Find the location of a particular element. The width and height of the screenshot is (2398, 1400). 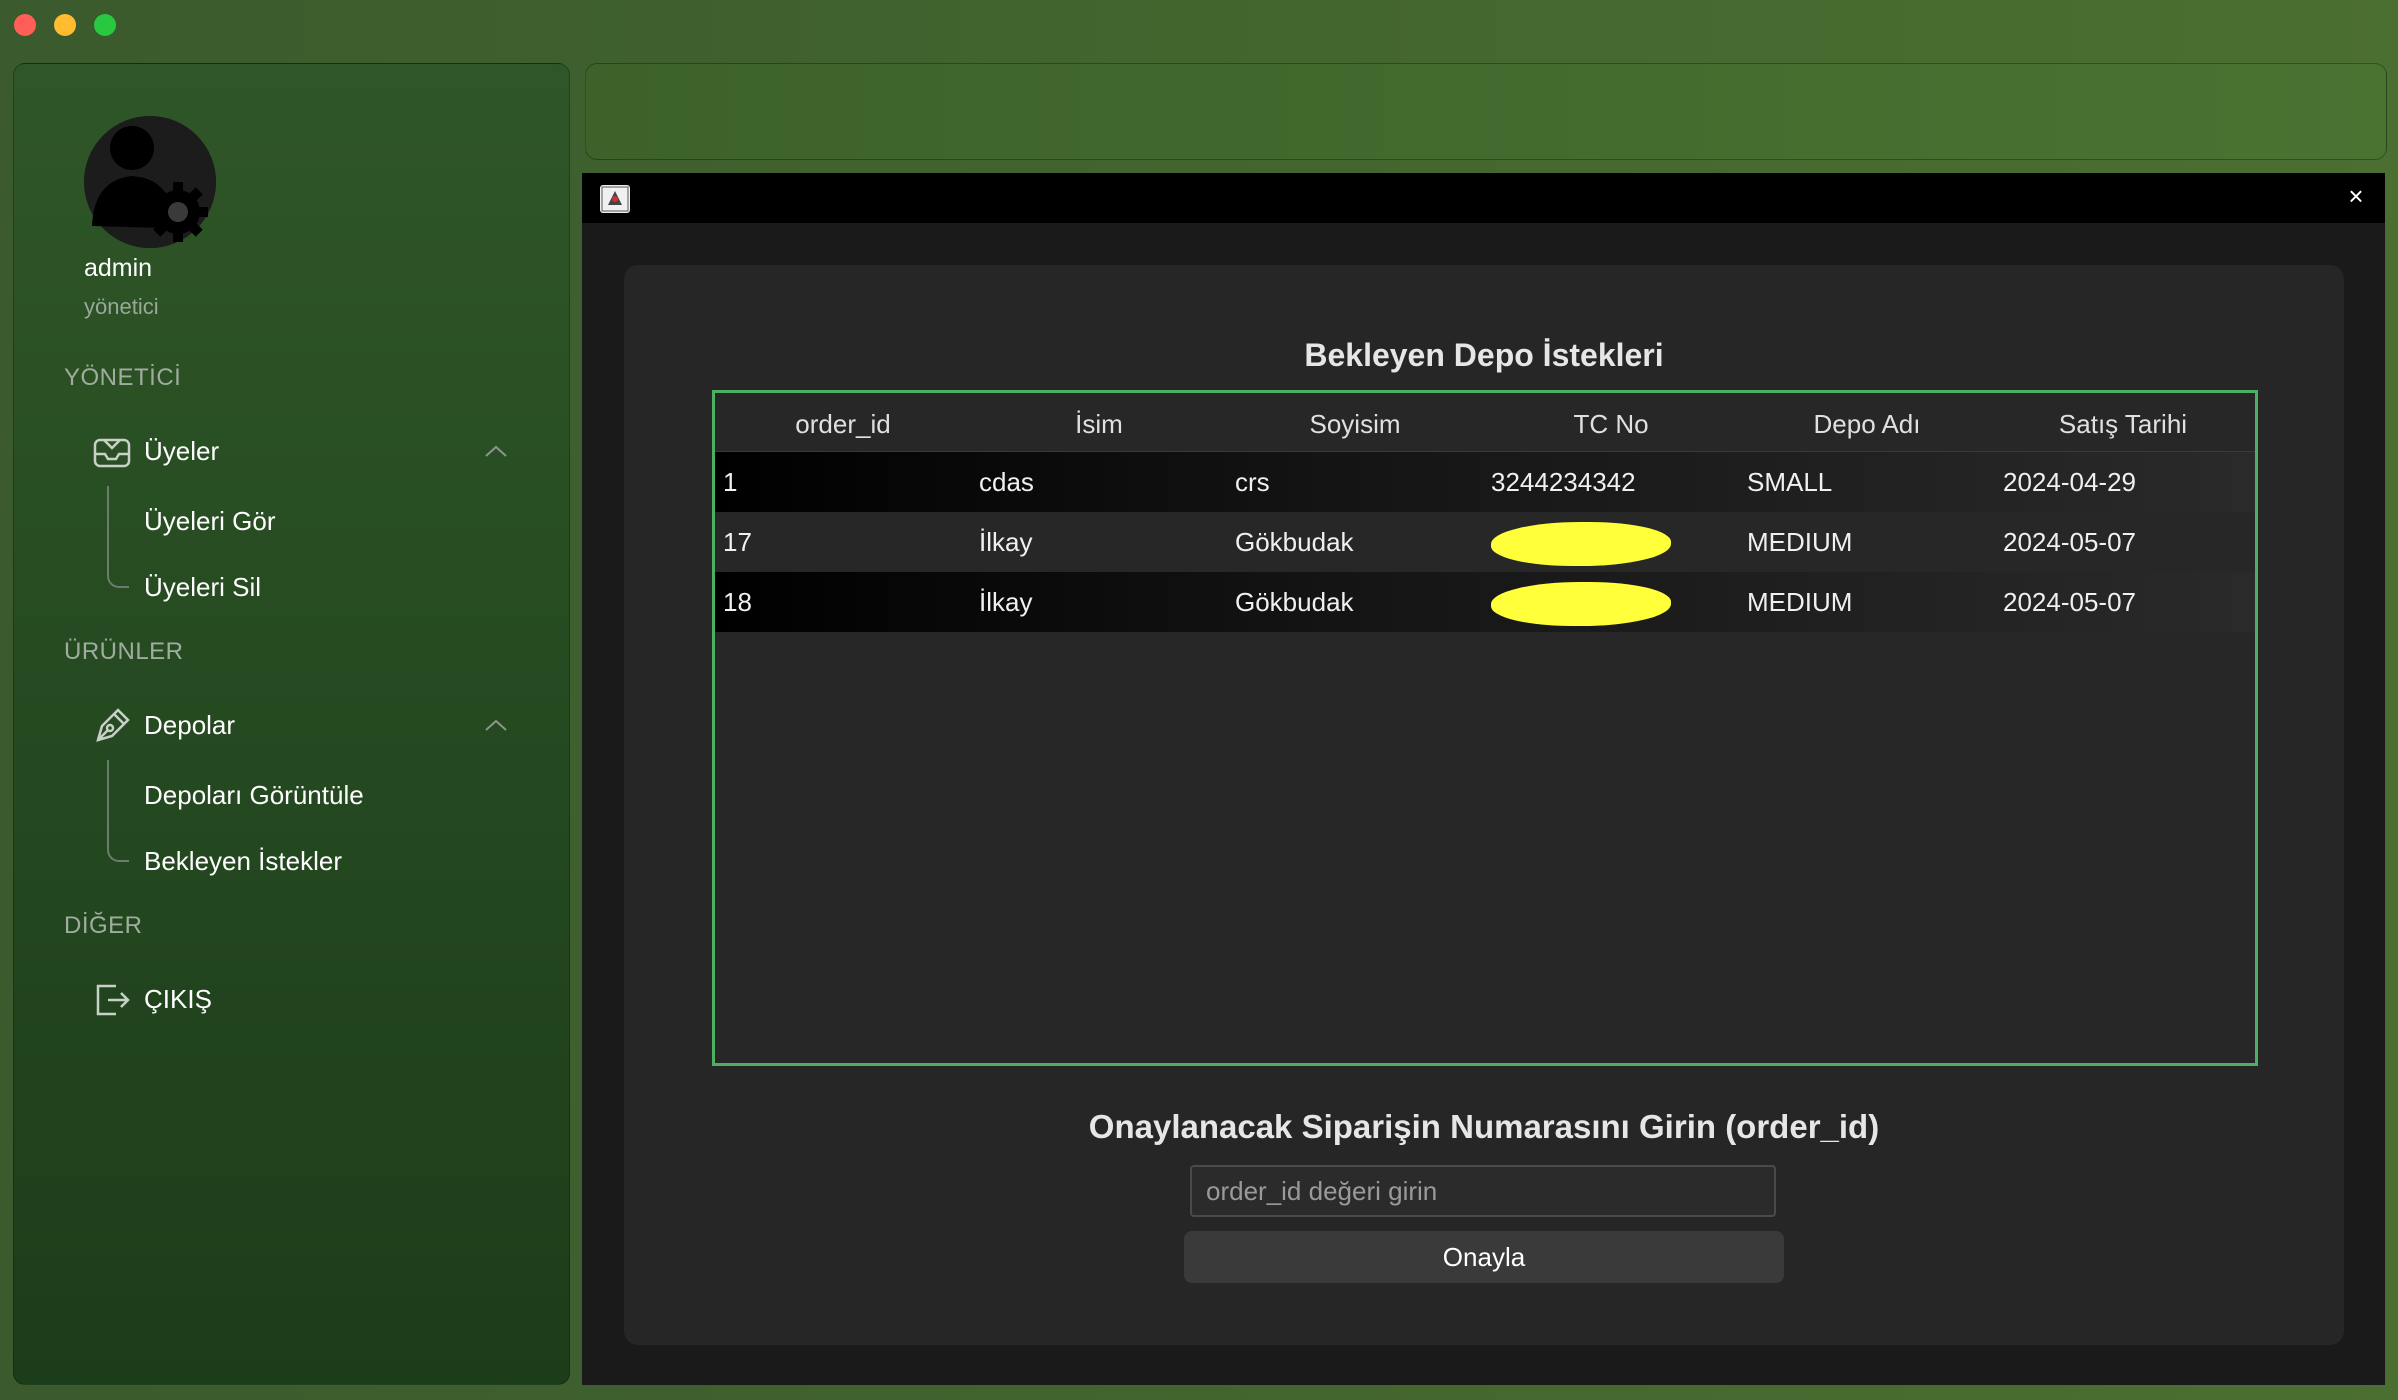

section-other: DİĞER is located at coordinates (103, 925).